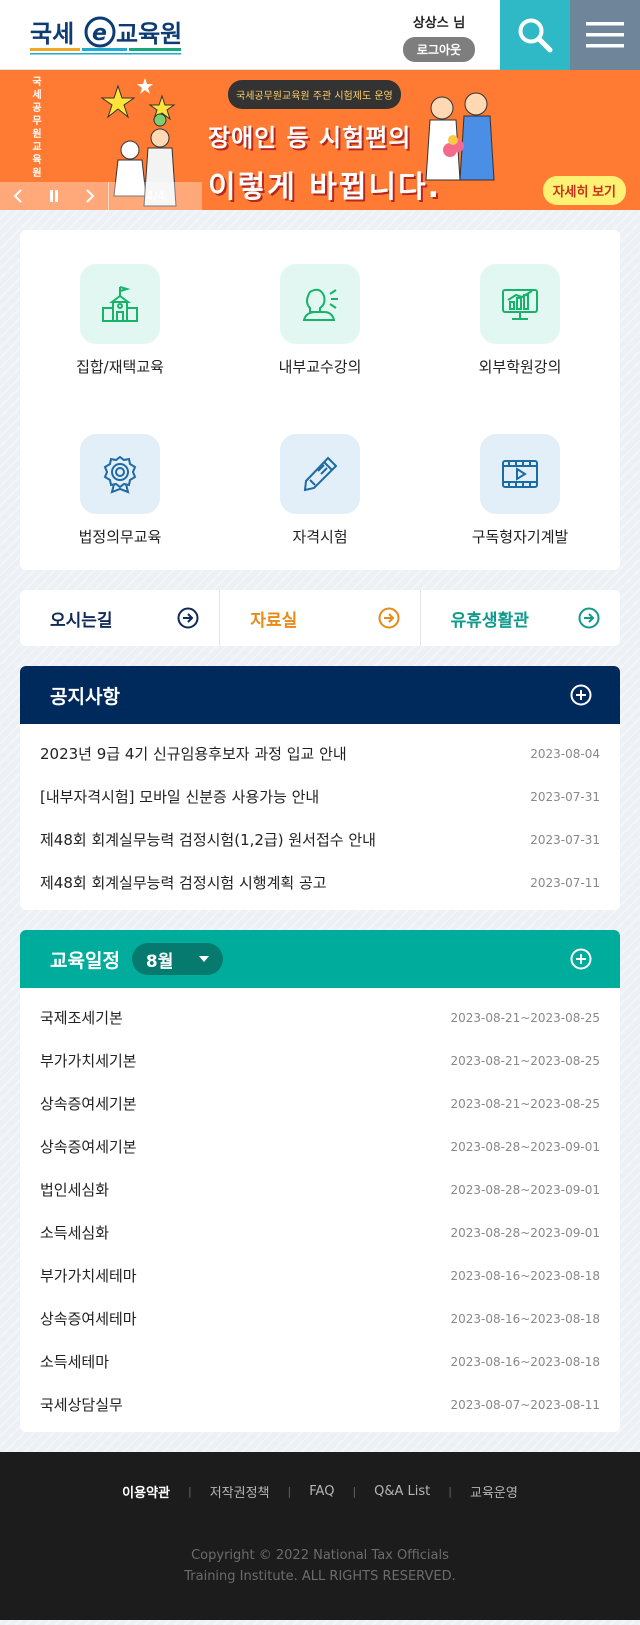 This screenshot has width=640, height=1625. I want to click on schedule-row: 상속증여세기본 2023-08-28~2023-09-01, so click(320, 1146).